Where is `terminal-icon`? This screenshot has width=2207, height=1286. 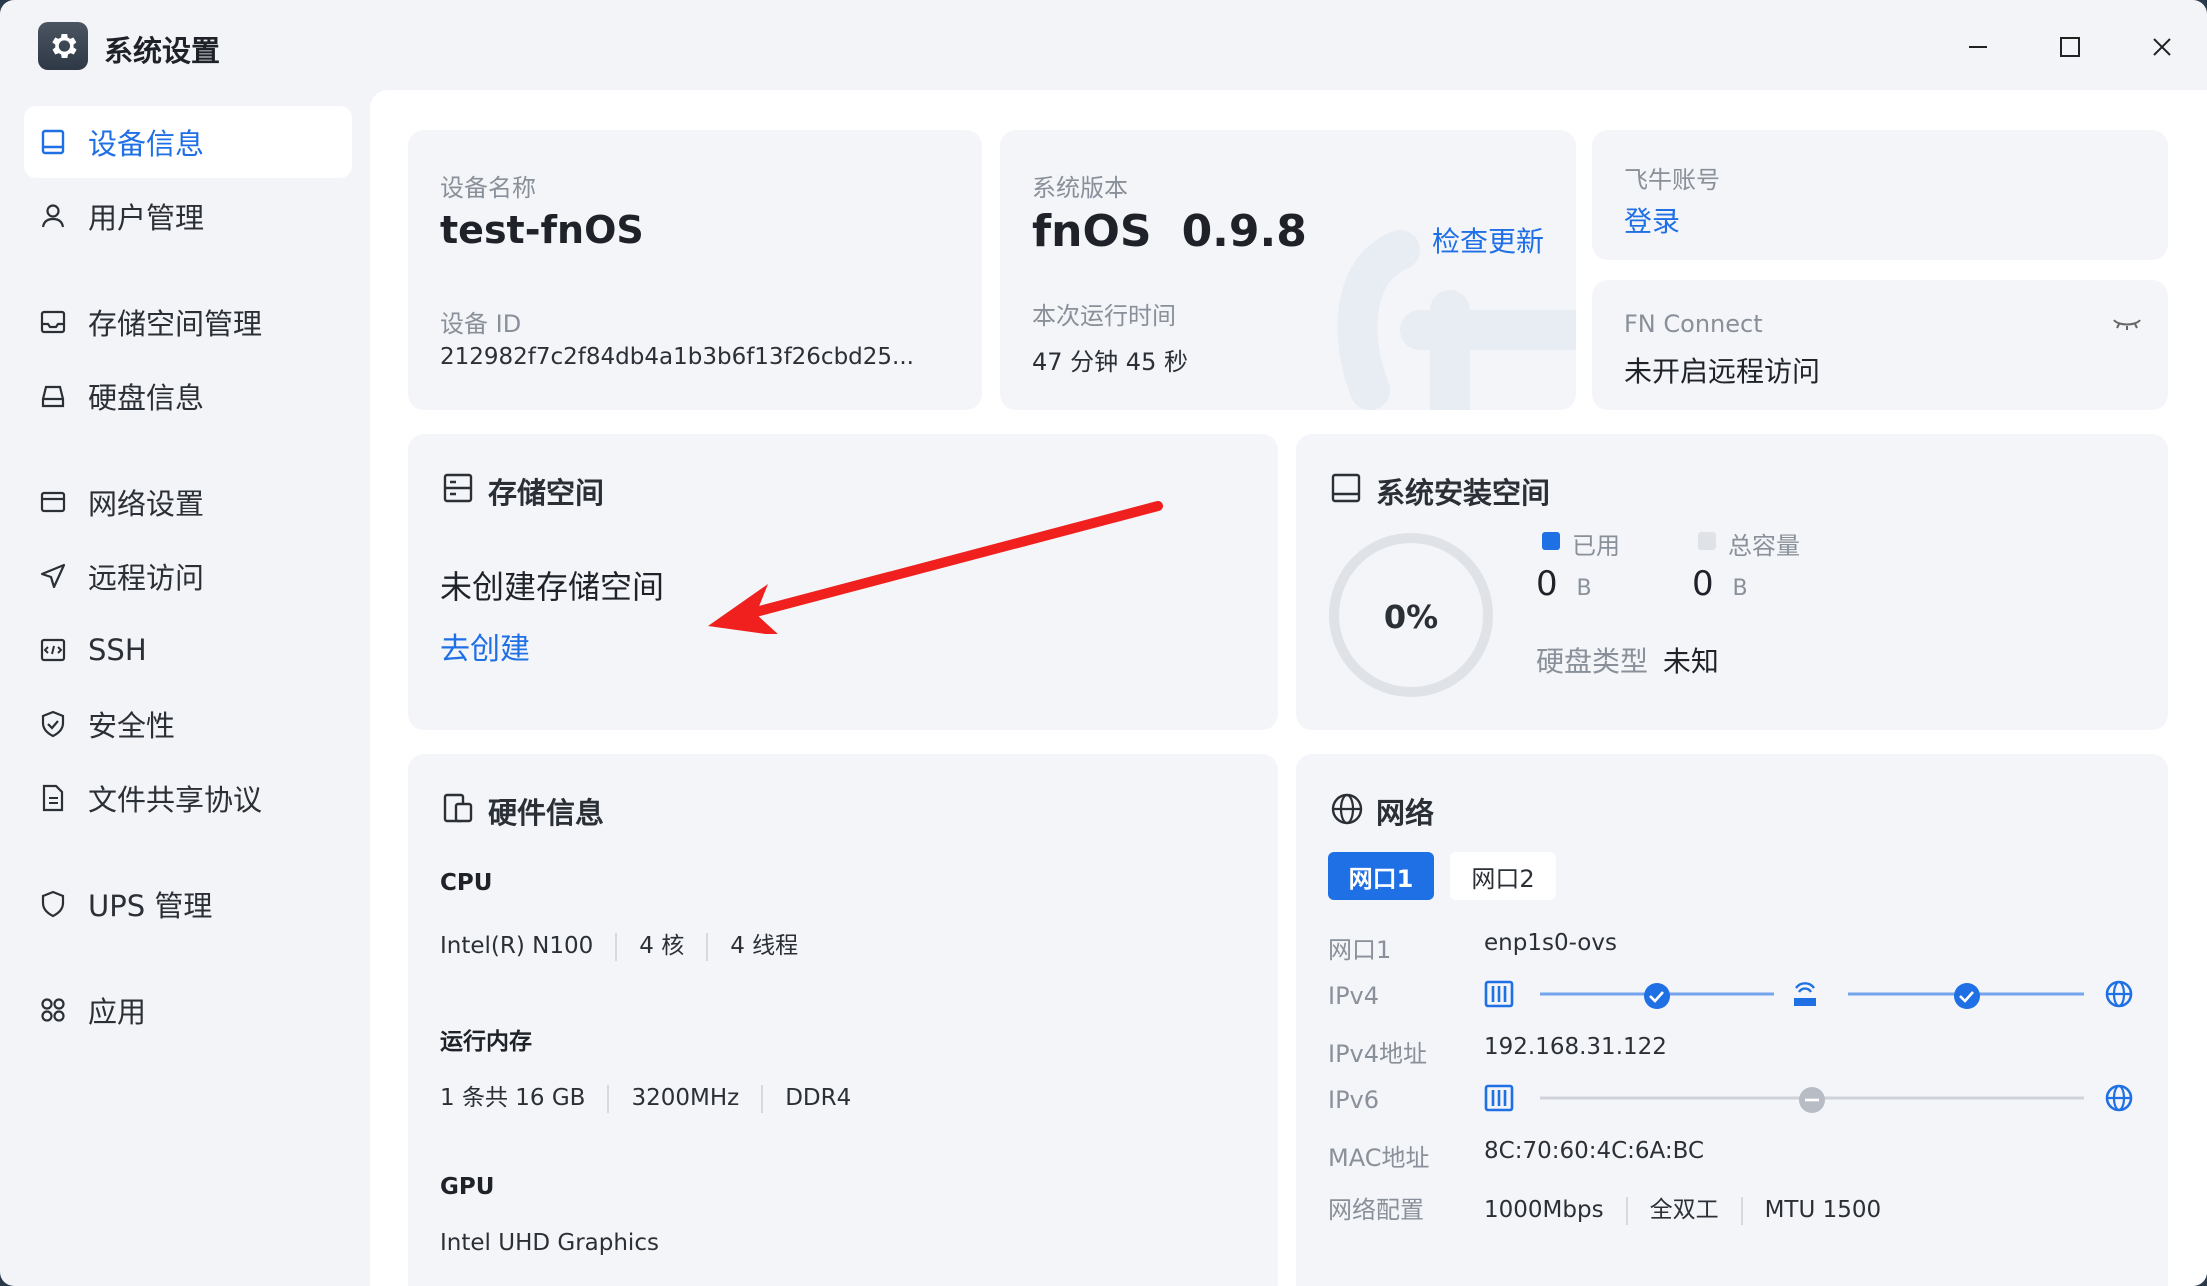 terminal-icon is located at coordinates (53, 650).